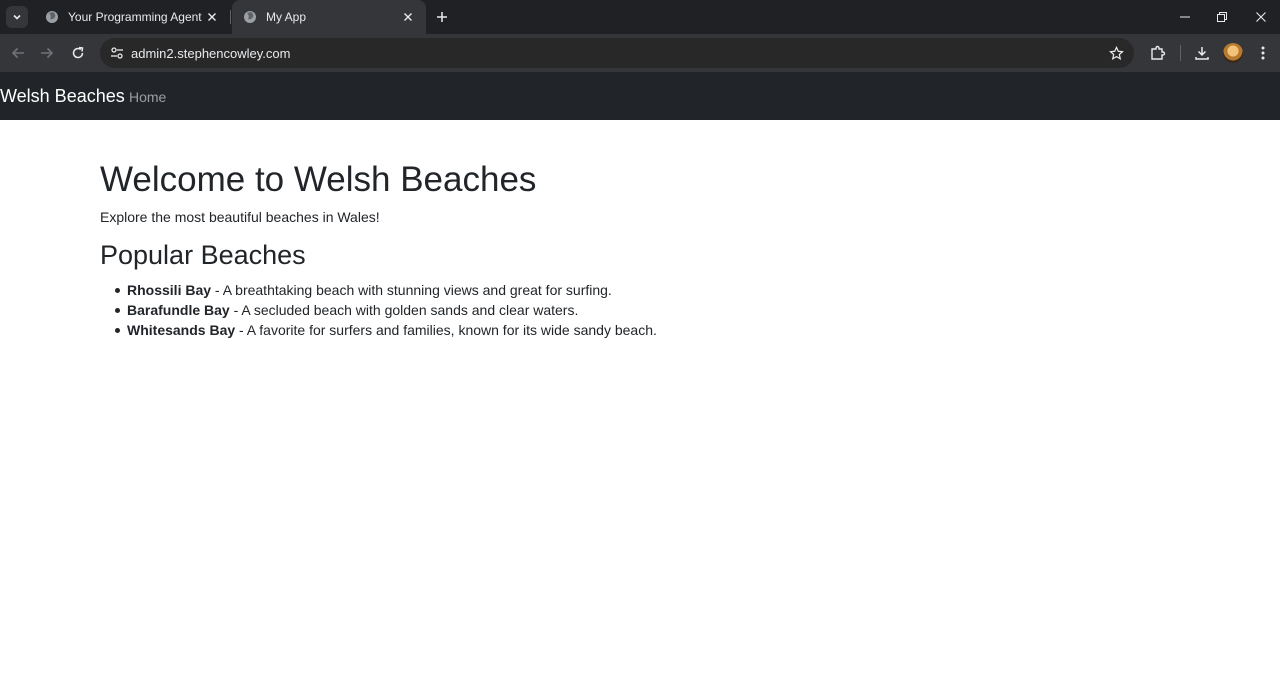 The width and height of the screenshot is (1280, 678). What do you see at coordinates (617, 53) in the screenshot?
I see `address-bar: admin2.stephencowley.com` at bounding box center [617, 53].